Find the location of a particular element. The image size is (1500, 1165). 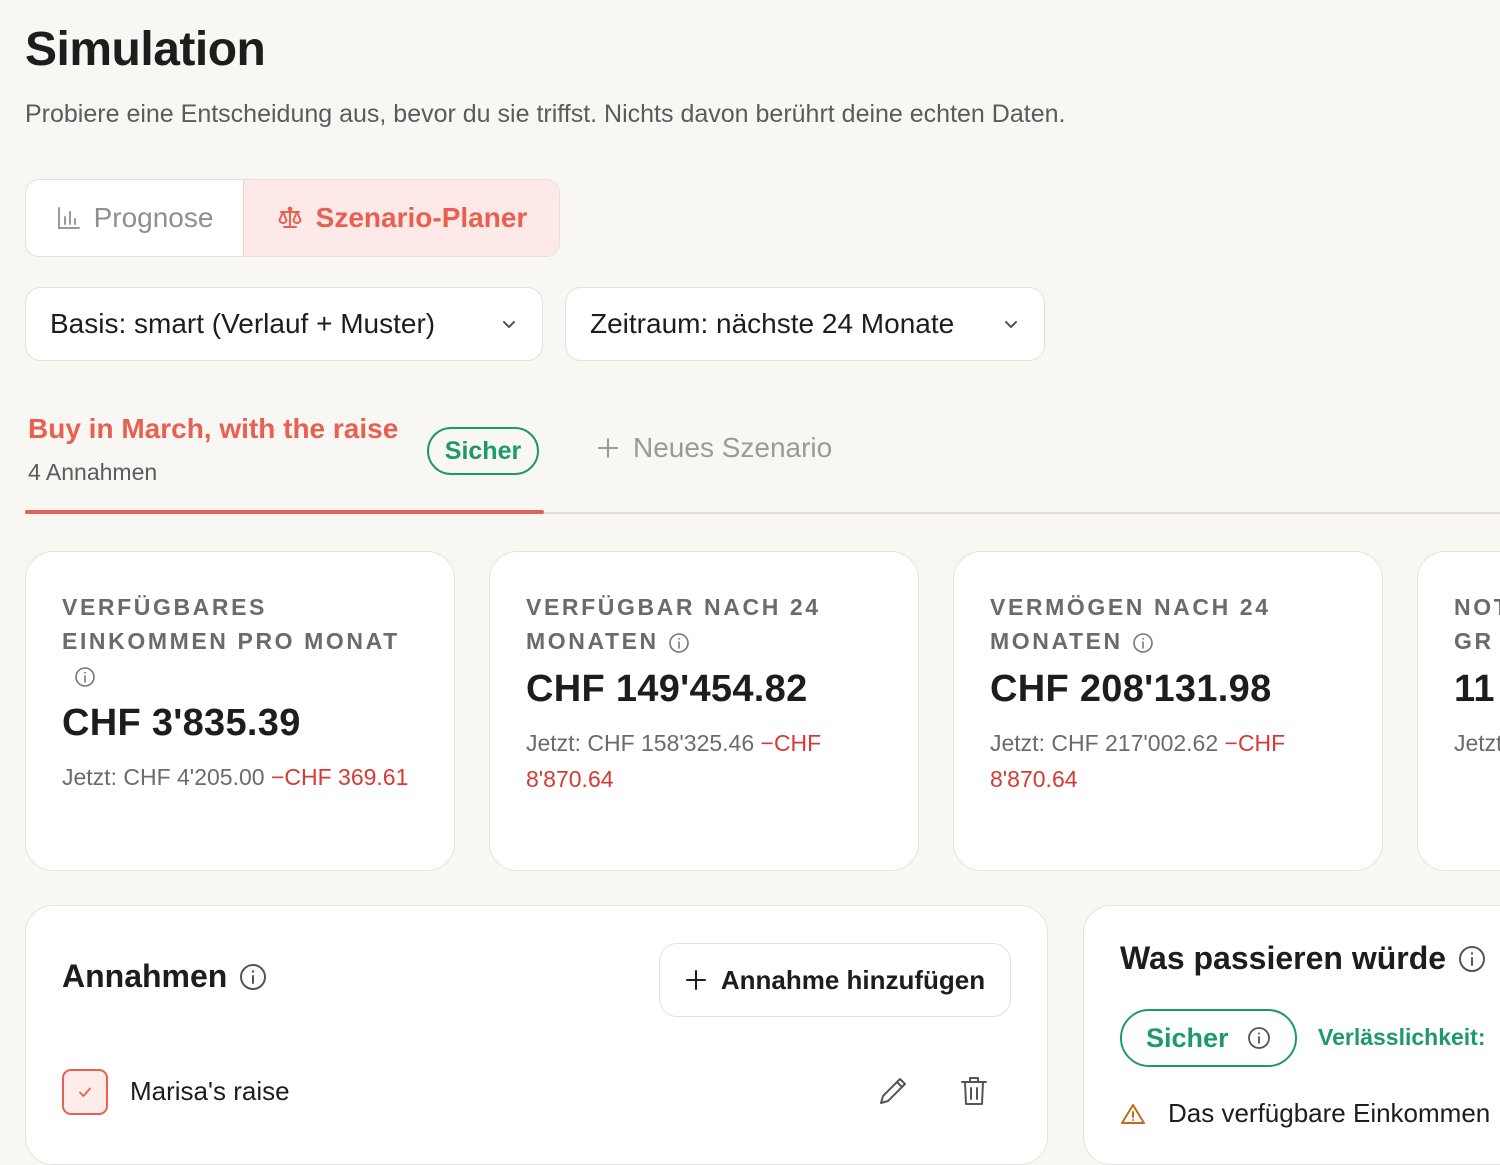

outcome-status-label: Sicher is located at coordinates (1187, 1037).